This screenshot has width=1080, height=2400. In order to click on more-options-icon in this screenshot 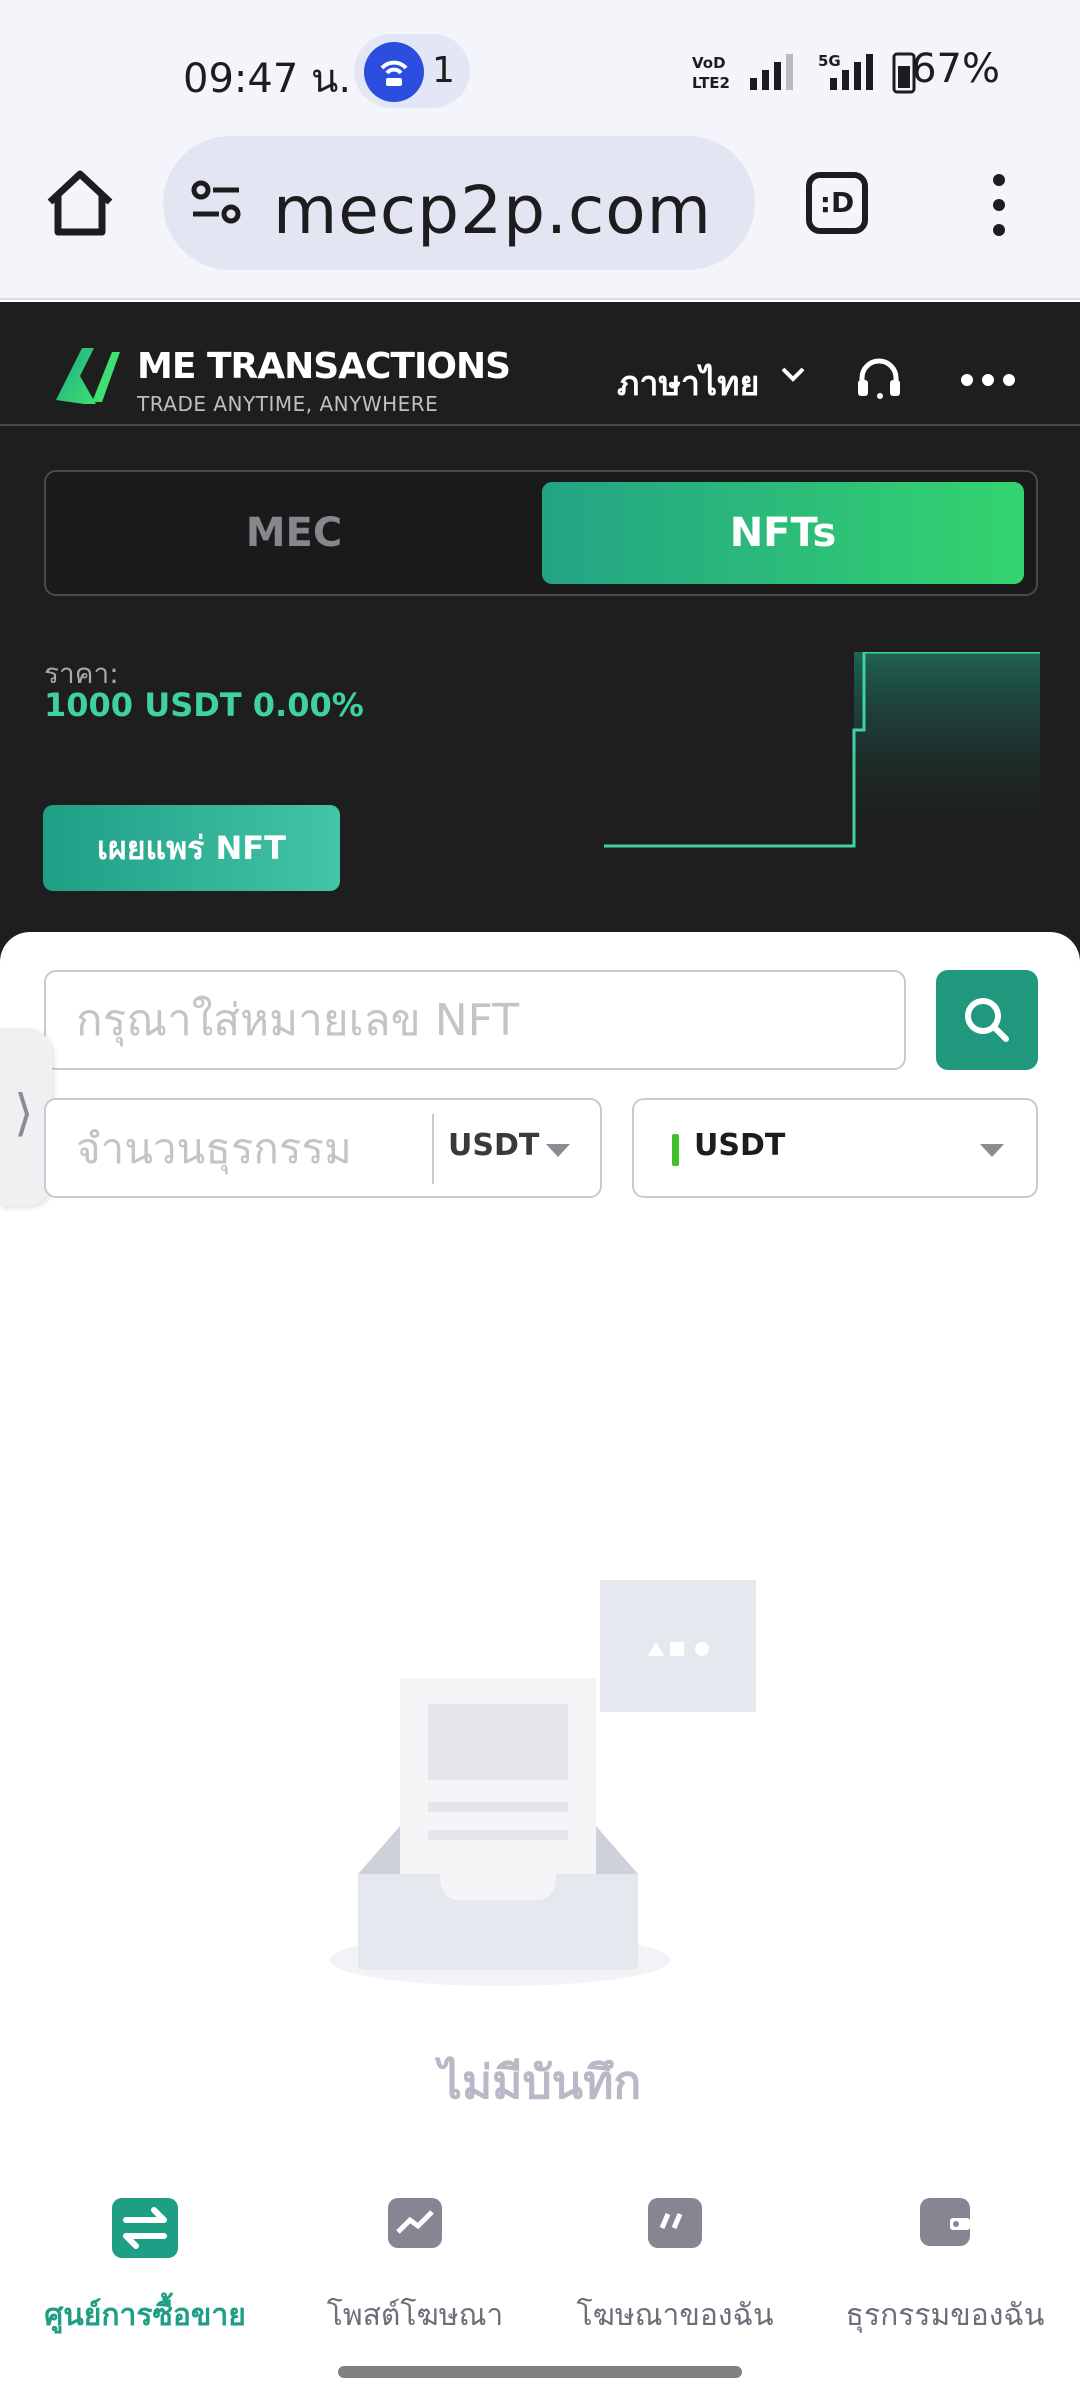, I will do `click(988, 379)`.